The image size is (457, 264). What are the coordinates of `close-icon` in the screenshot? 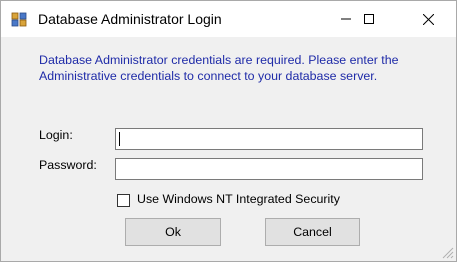 It's located at (428, 19).